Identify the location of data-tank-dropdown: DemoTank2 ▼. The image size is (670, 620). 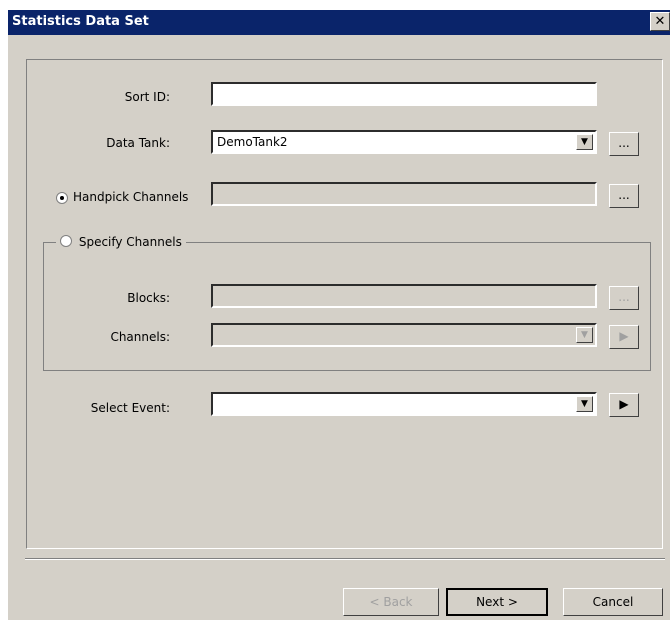
(404, 142).